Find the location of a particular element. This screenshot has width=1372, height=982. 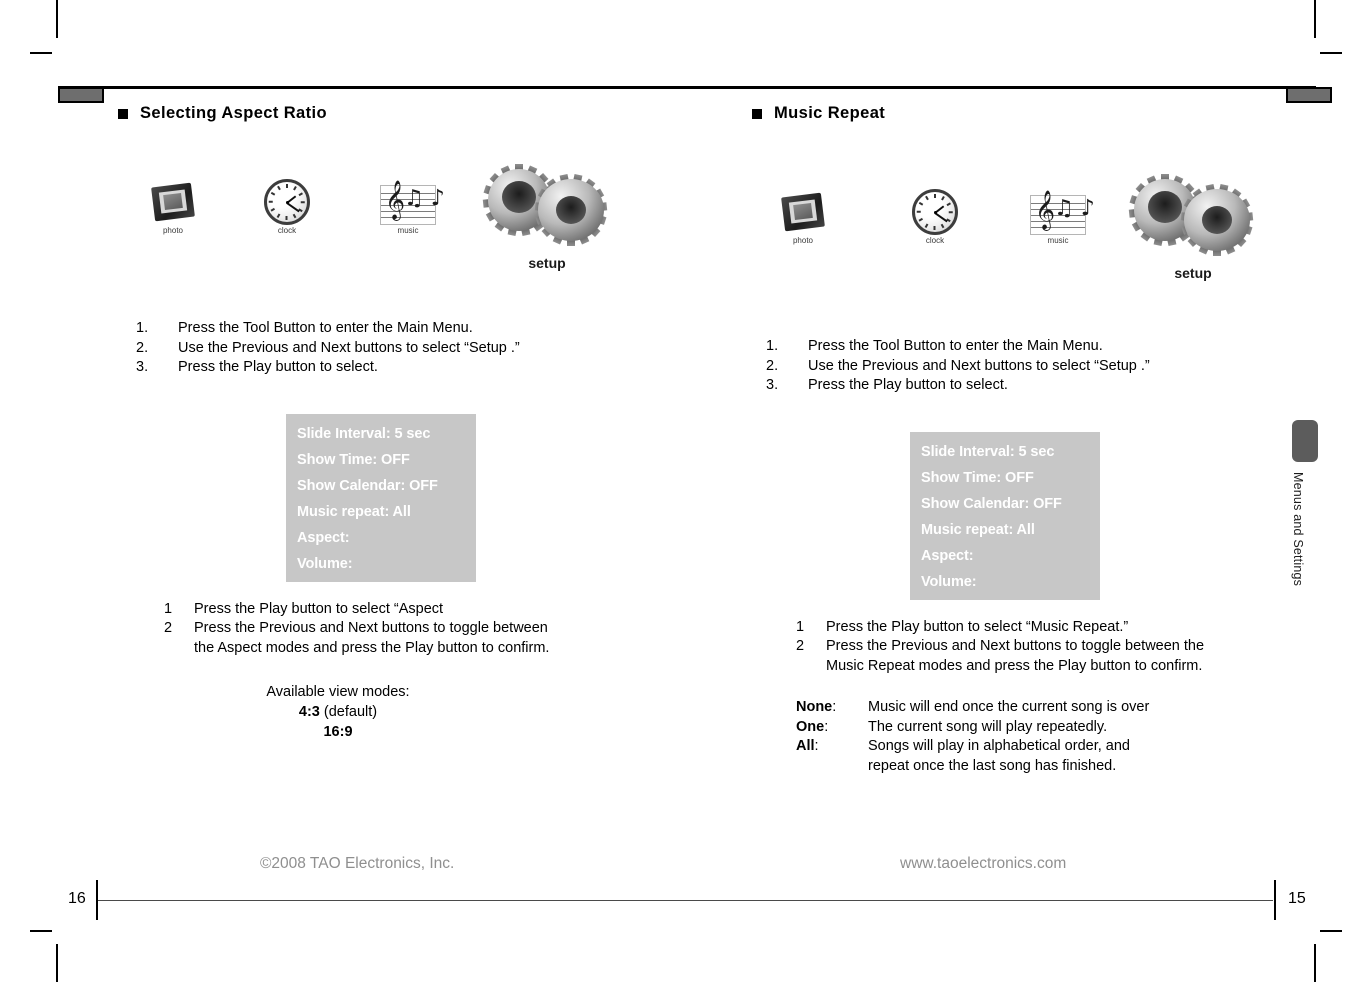

side-tab-marker is located at coordinates (1305, 441).